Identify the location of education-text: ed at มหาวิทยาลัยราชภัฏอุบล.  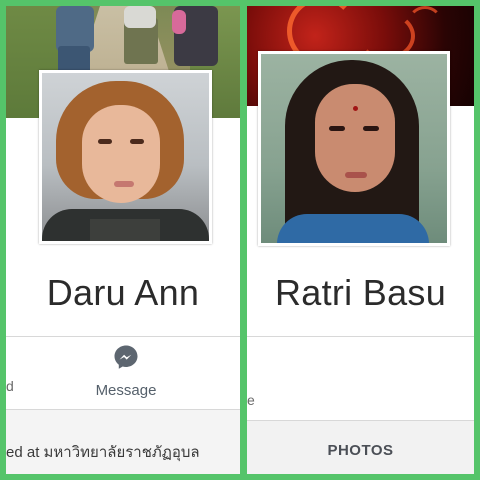
(103, 452).